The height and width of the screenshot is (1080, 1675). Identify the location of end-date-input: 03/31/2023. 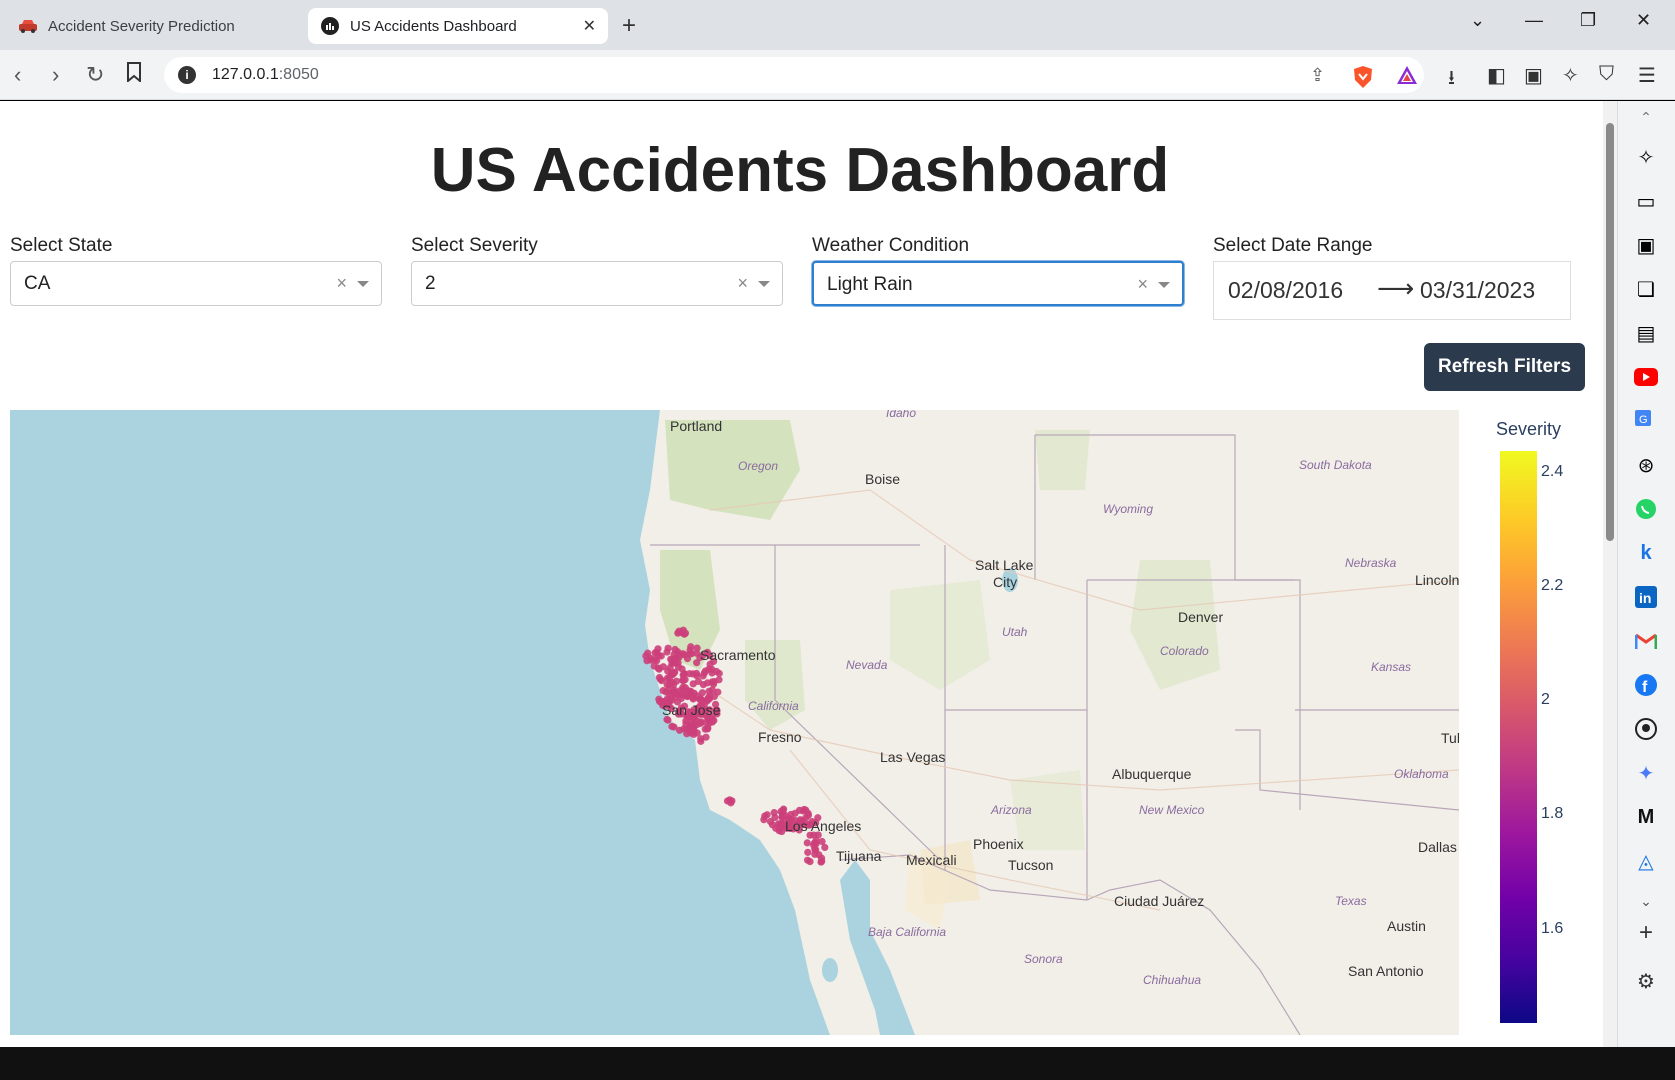
(1477, 290).